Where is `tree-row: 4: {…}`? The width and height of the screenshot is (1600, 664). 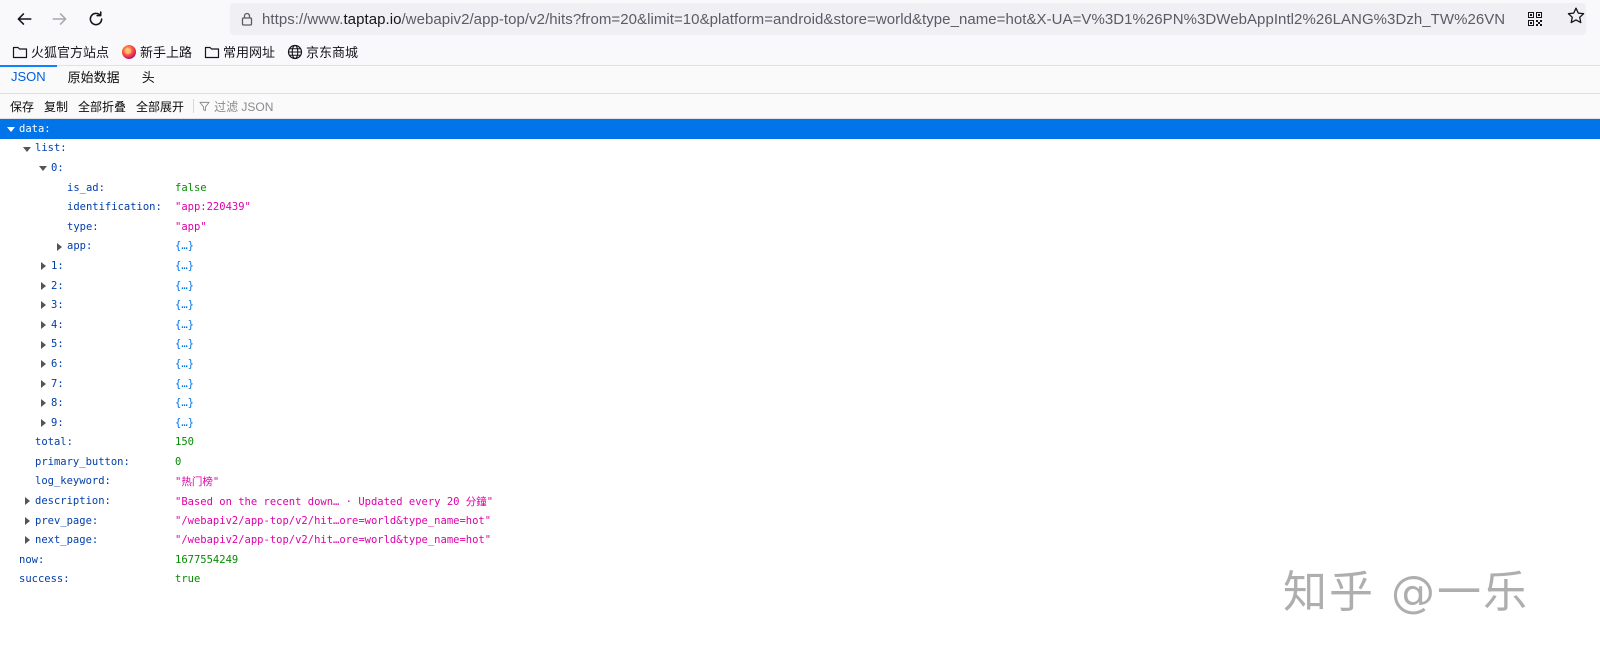
tree-row: 4: {…} is located at coordinates (800, 325).